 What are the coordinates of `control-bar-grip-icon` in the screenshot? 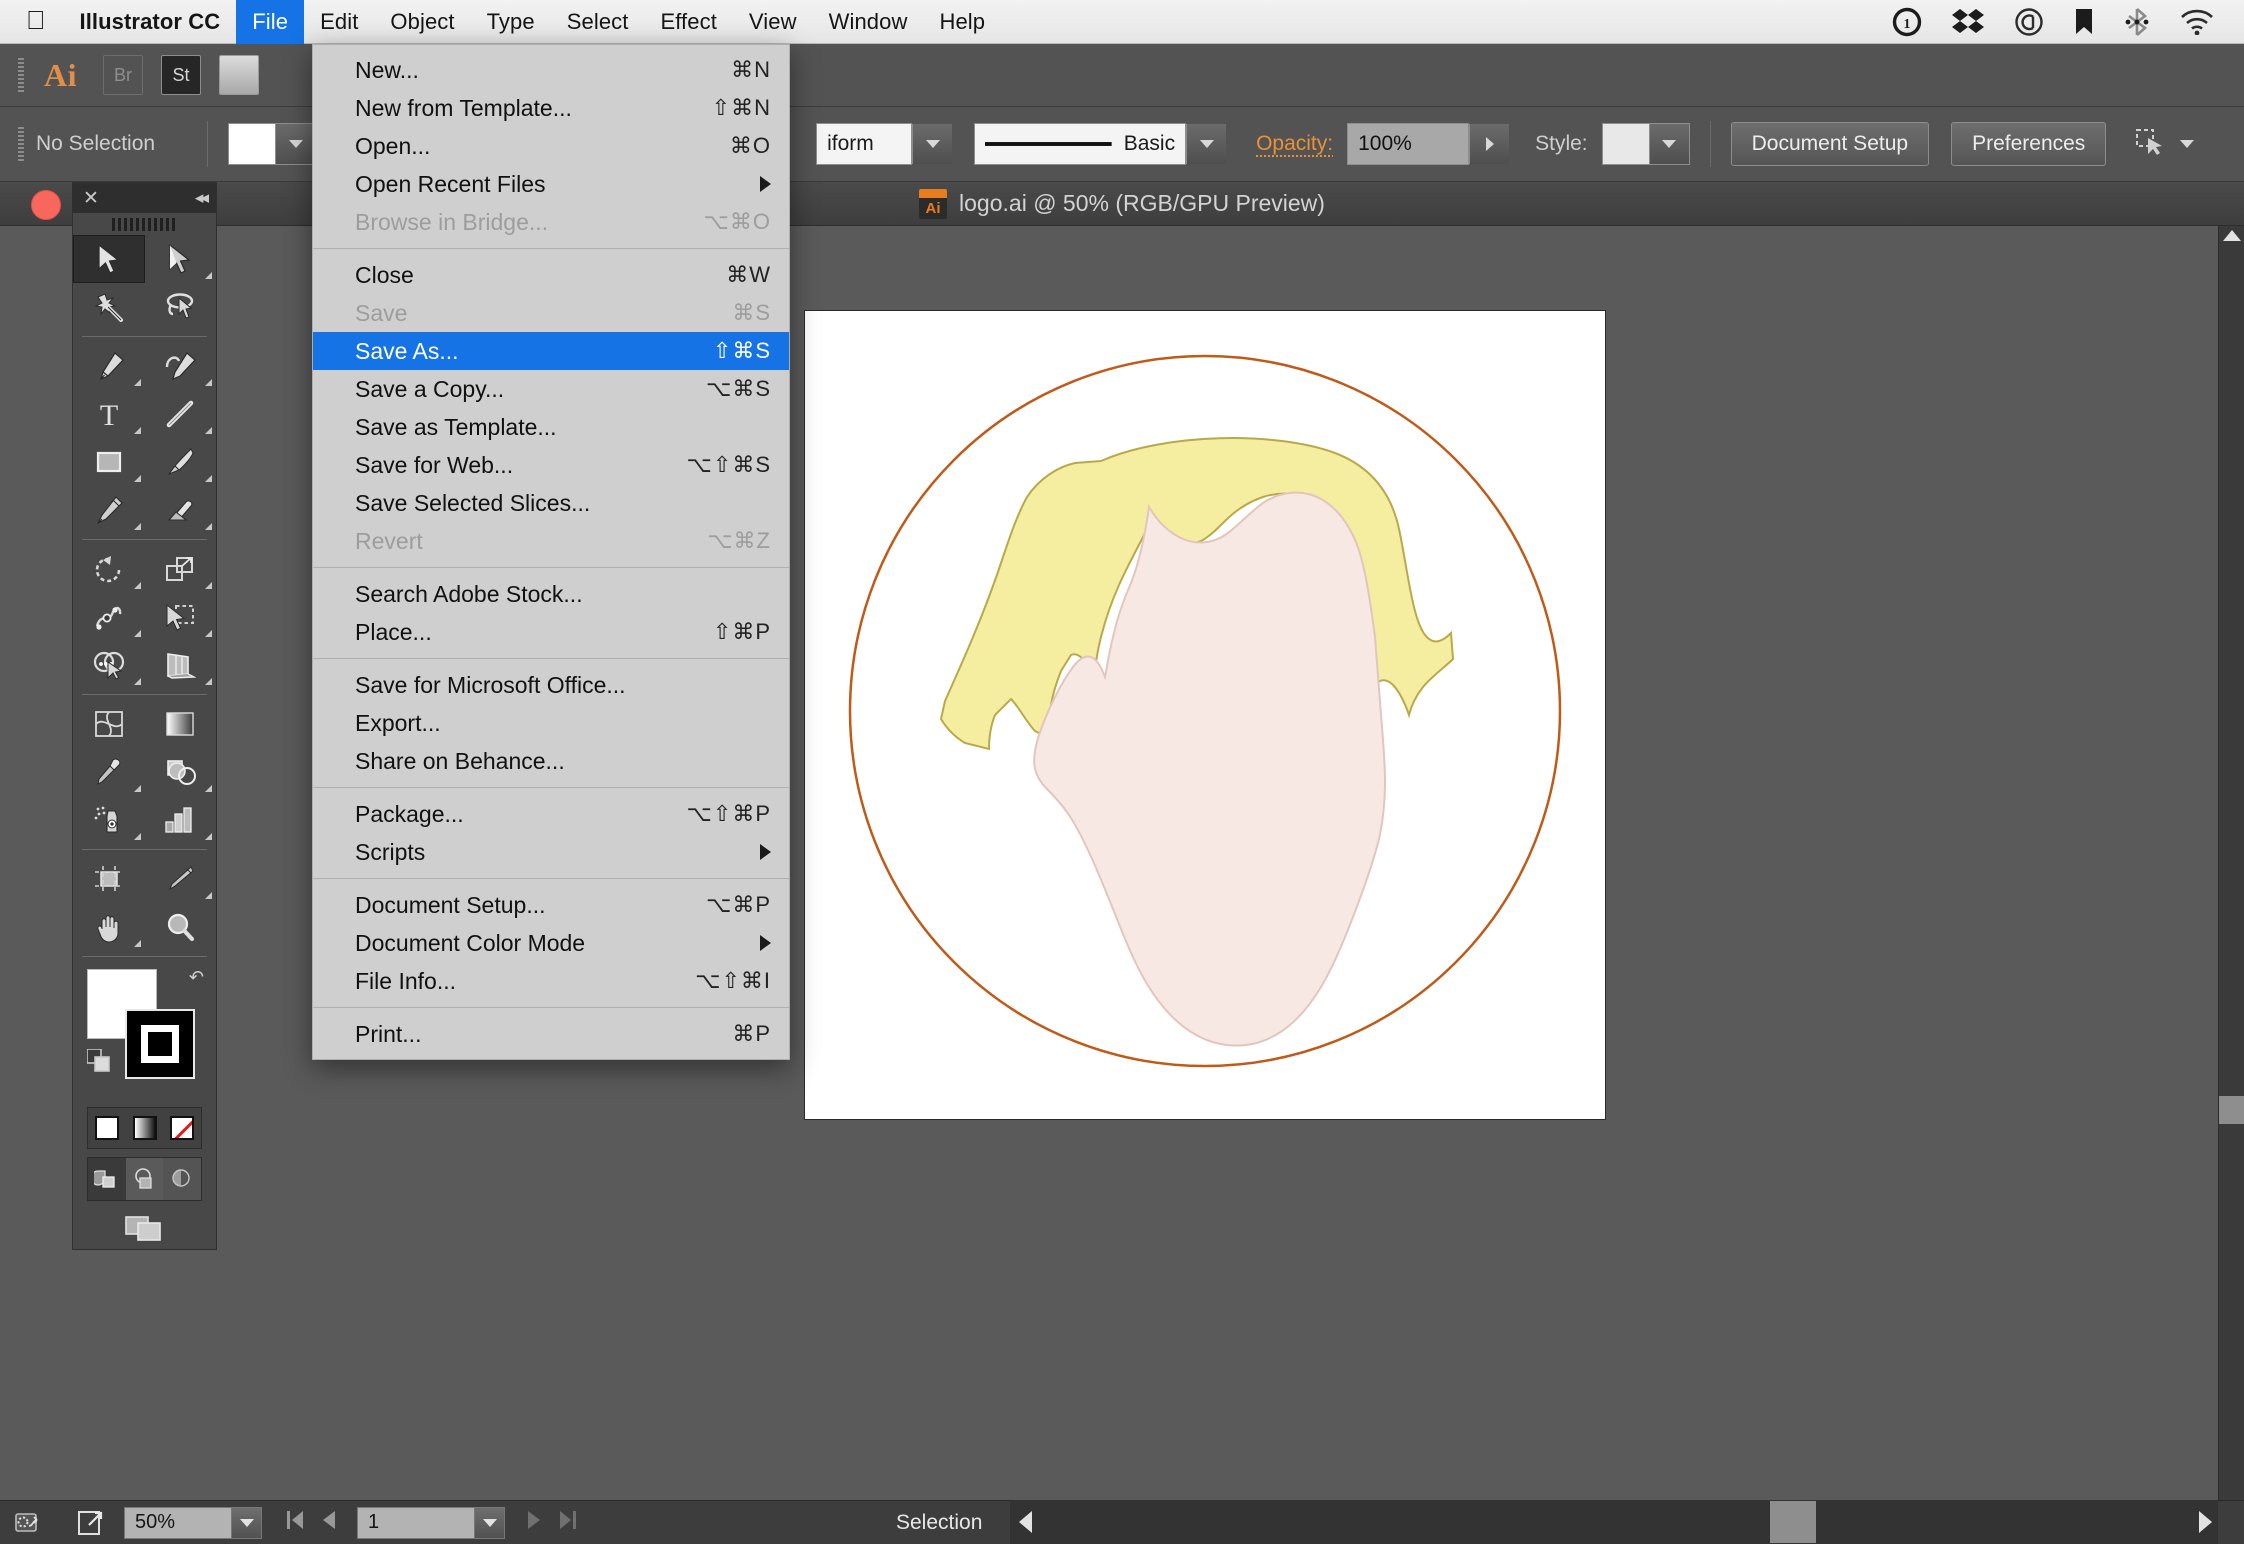 It's located at (21, 144).